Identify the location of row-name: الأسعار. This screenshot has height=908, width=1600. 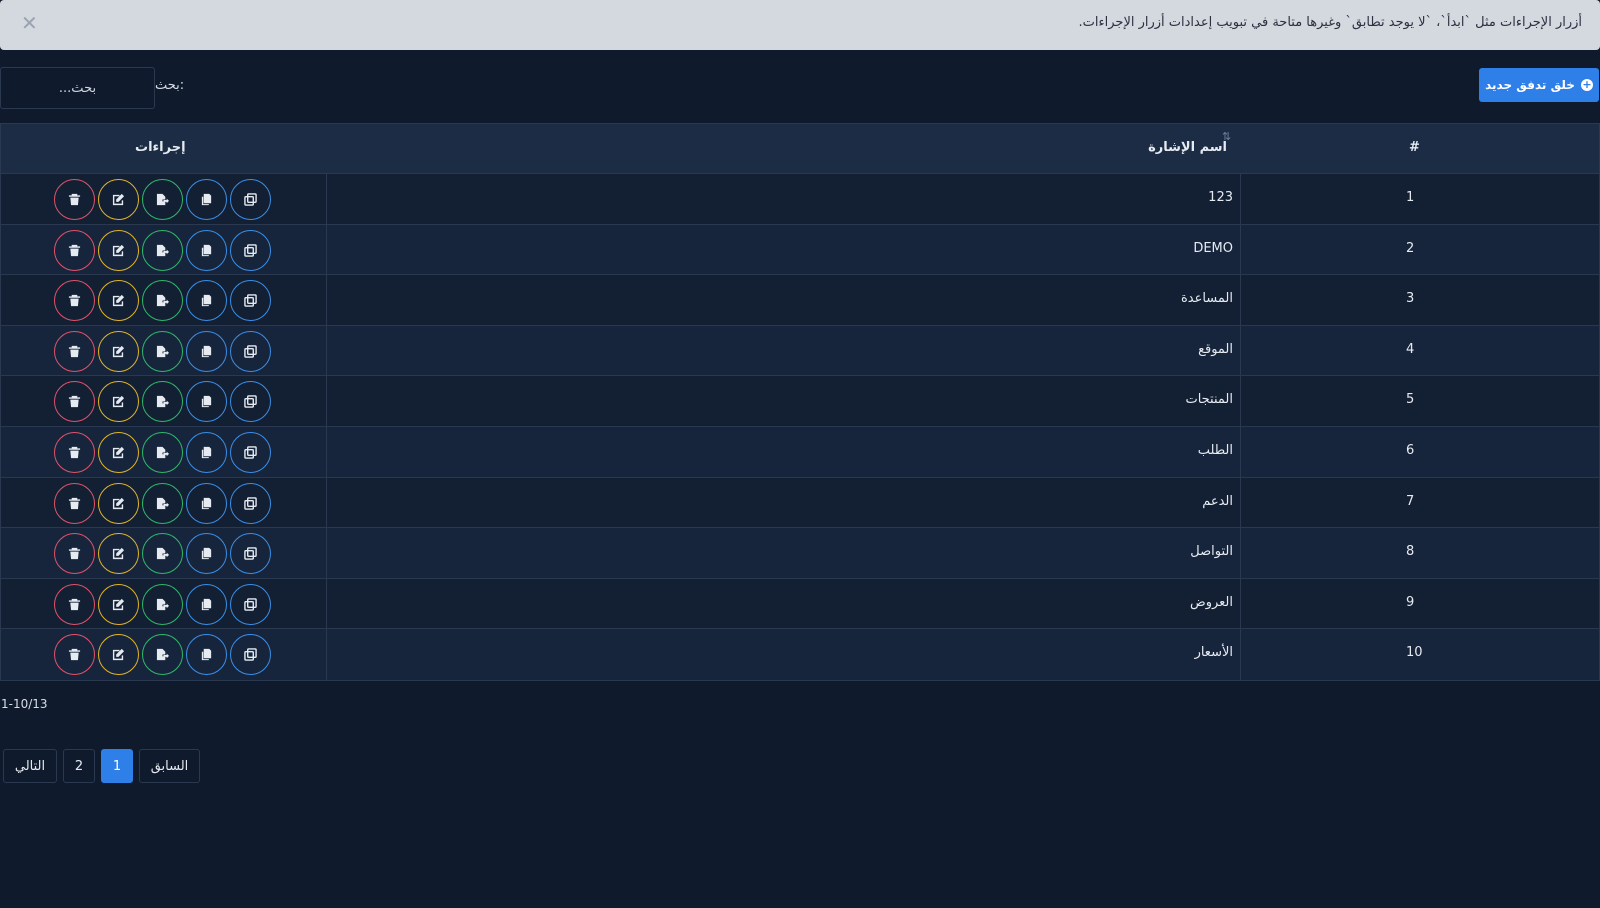
(1213, 653).